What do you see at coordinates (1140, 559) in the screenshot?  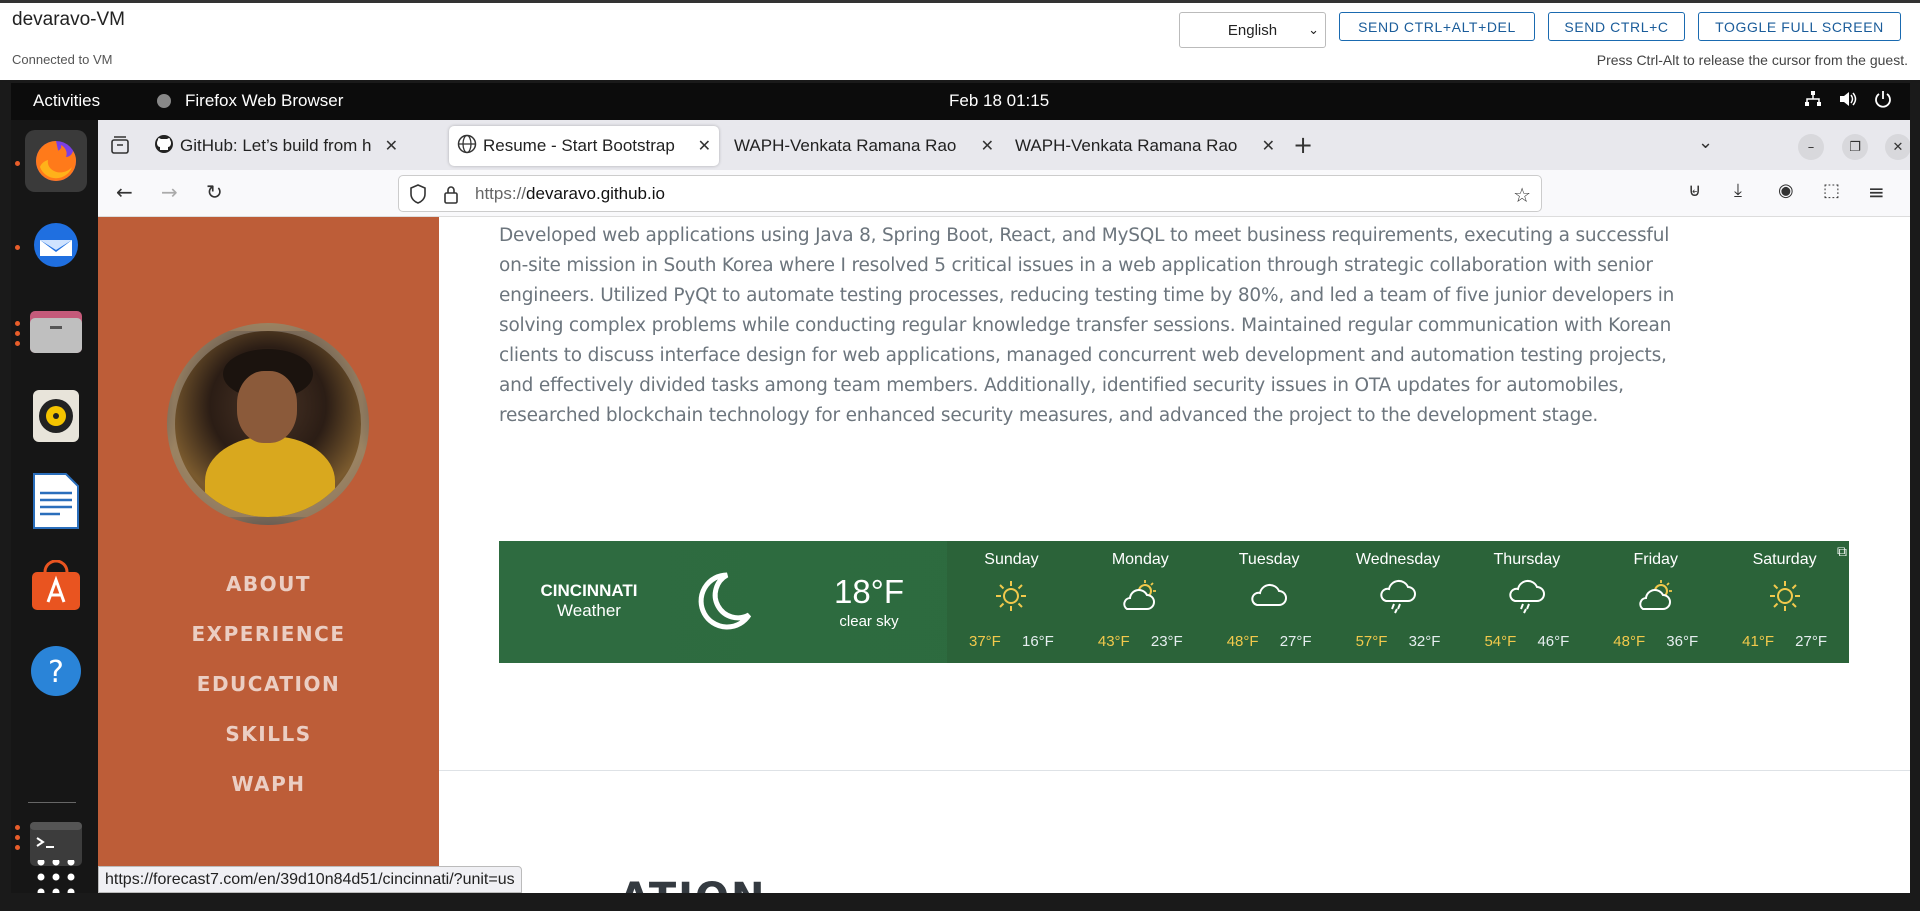 I see `forecast-day-name: Monday` at bounding box center [1140, 559].